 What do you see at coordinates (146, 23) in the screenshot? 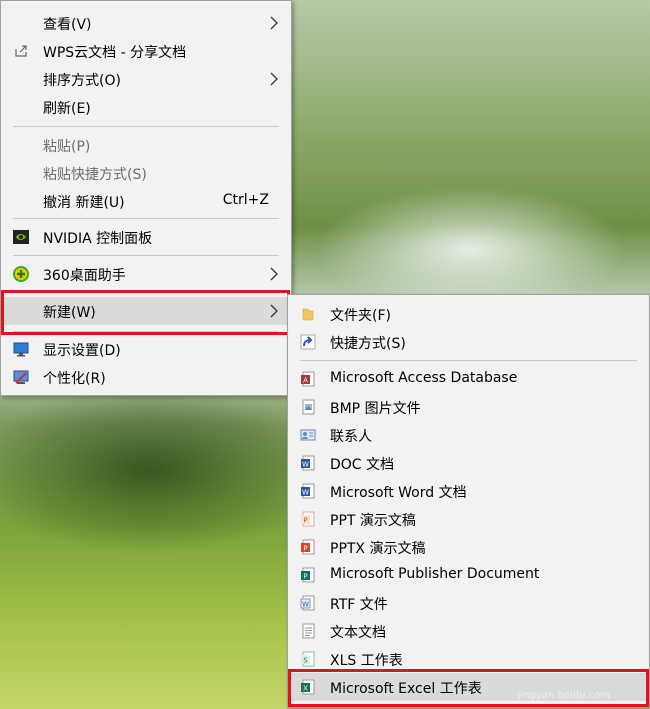
I see `menu-item-view: 查看(V)` at bounding box center [146, 23].